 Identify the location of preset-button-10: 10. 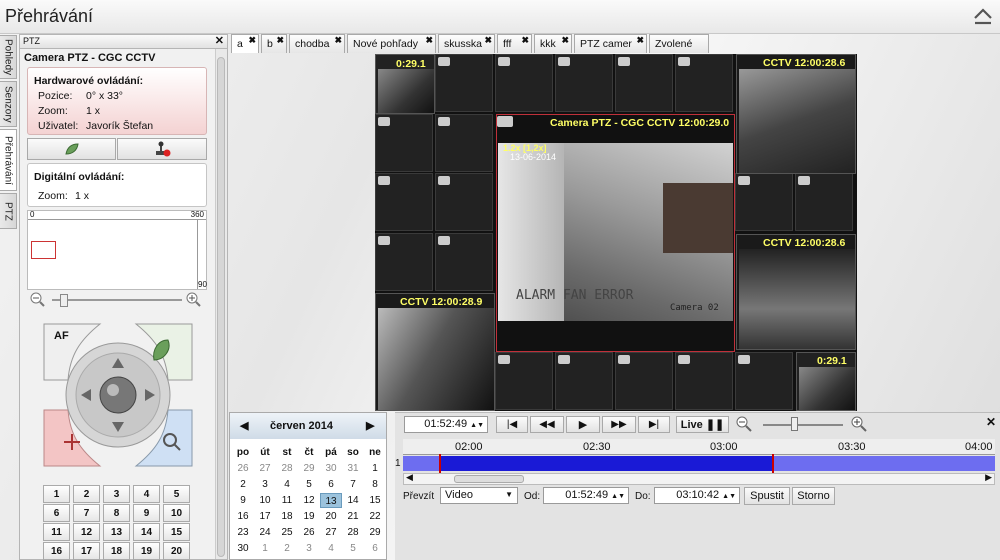
(176, 513).